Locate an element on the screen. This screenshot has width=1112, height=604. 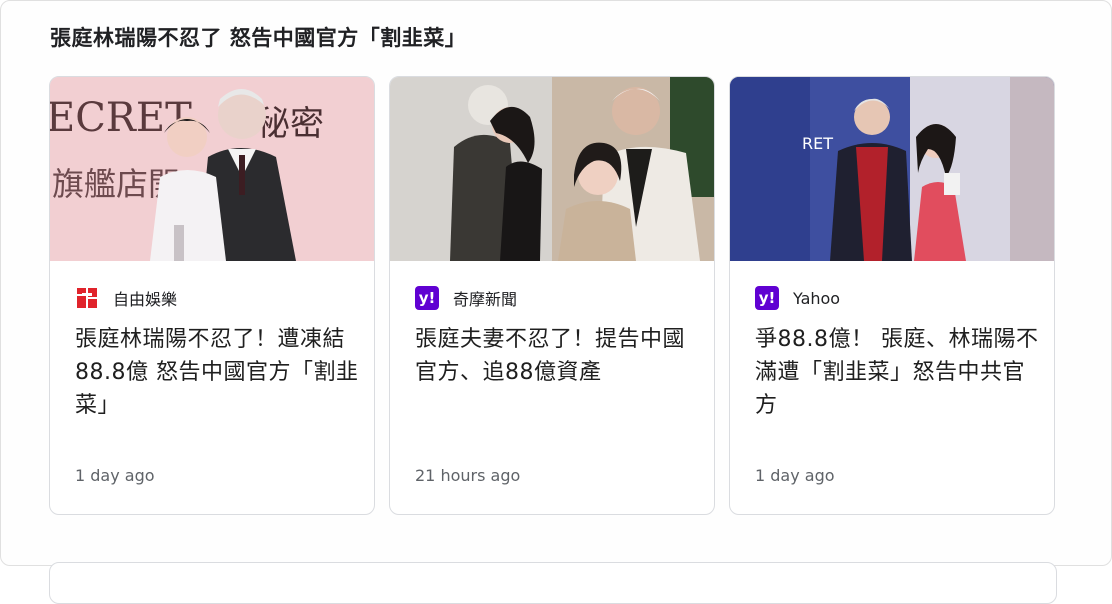
news-headline: 爭88.8億！ 張庭、林瑞陽不滿遭「割韭菜」怒告中共官方 is located at coordinates (897, 372).